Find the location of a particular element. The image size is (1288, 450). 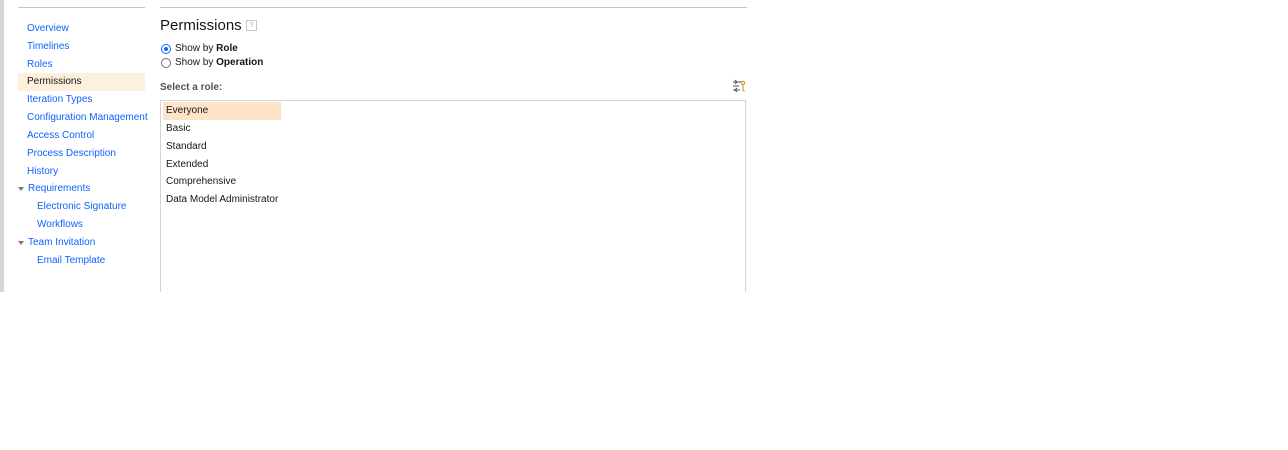

role-item-label: Data Model Administrator is located at coordinates (222, 199).